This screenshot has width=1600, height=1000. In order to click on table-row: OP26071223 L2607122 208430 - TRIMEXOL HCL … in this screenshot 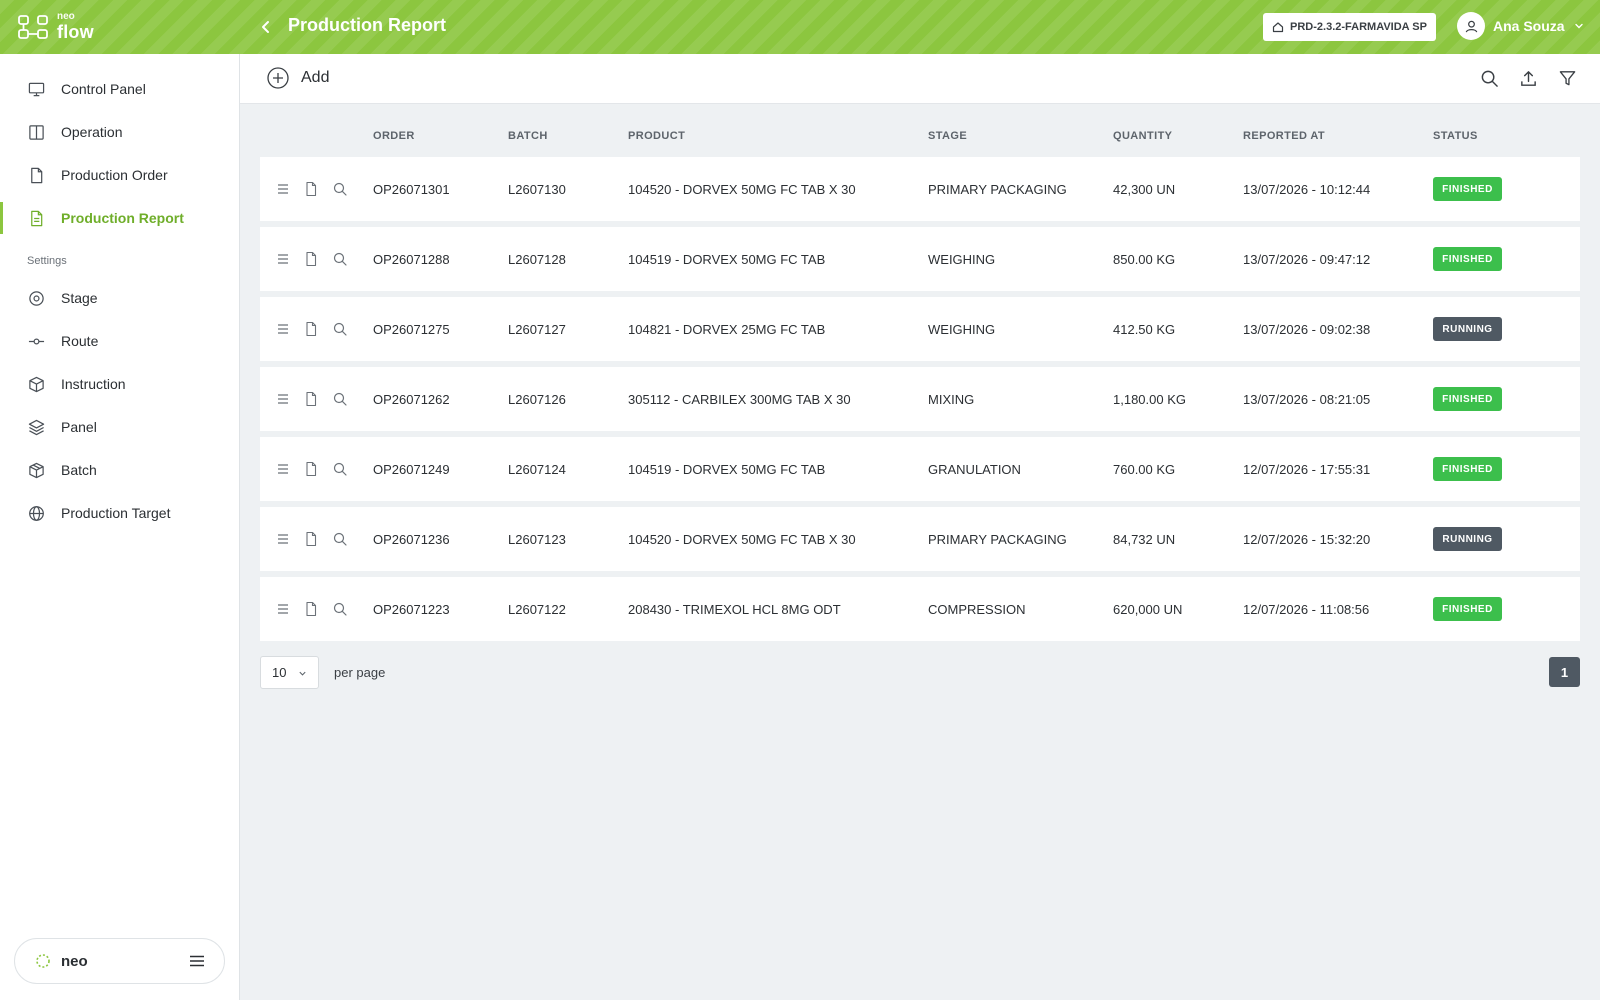, I will do `click(920, 609)`.